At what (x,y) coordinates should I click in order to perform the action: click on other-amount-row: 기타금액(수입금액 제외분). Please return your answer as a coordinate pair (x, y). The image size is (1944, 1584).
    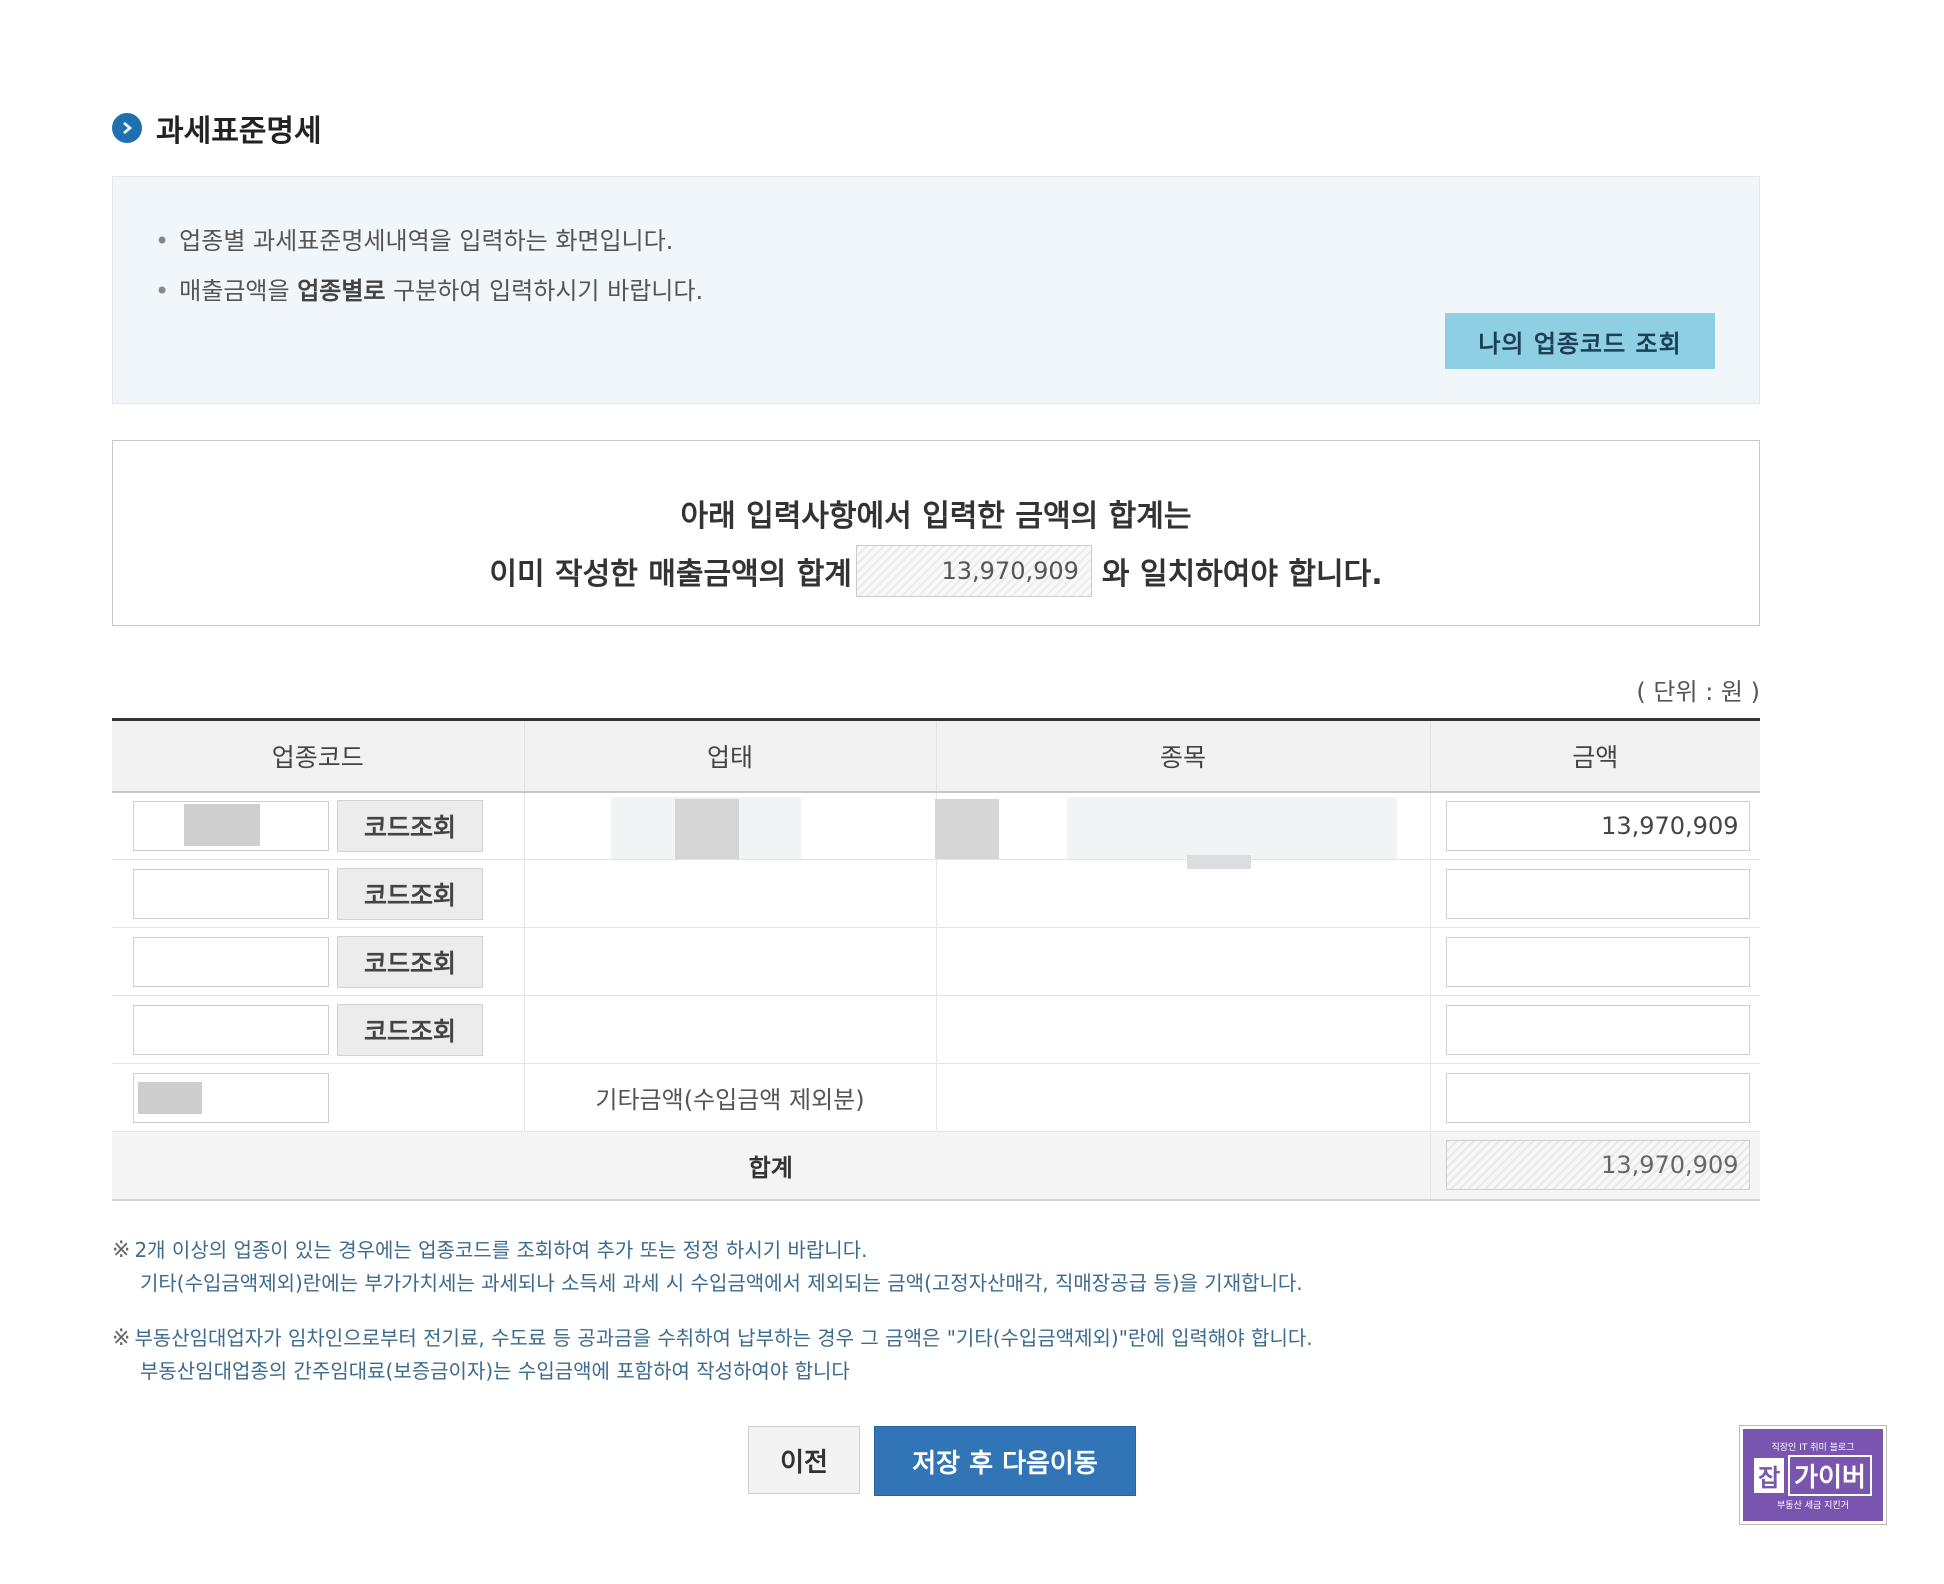
    Looking at the image, I should click on (936, 1097).